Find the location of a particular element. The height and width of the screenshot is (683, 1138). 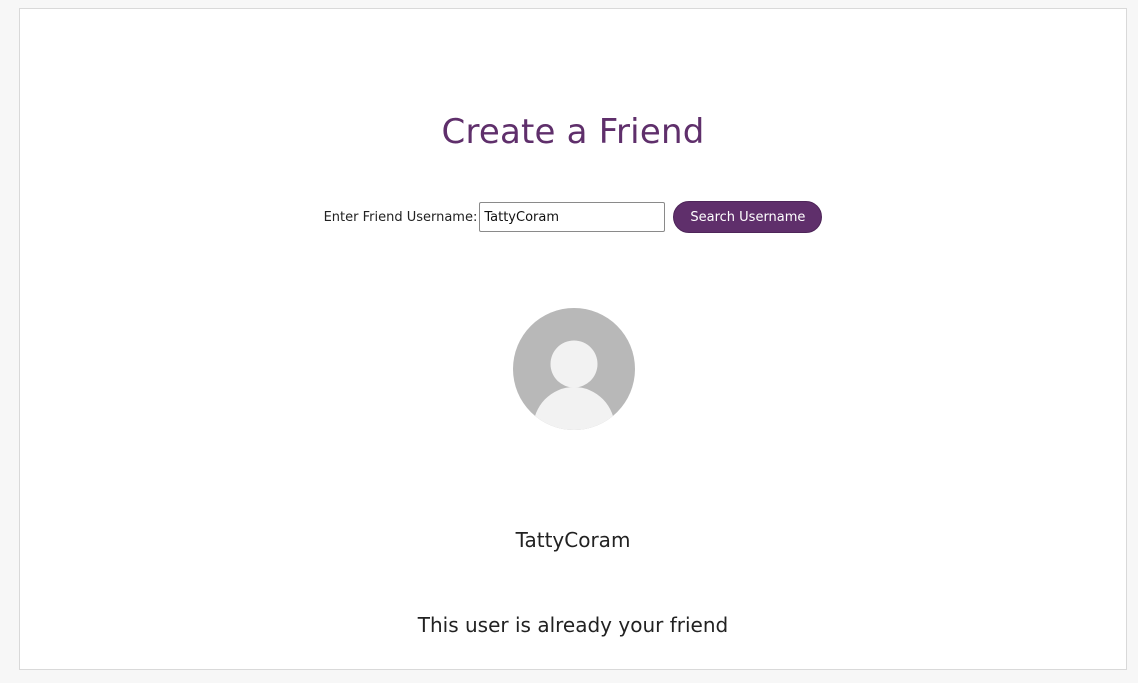

page-title: Create a Friend is located at coordinates (573, 132).